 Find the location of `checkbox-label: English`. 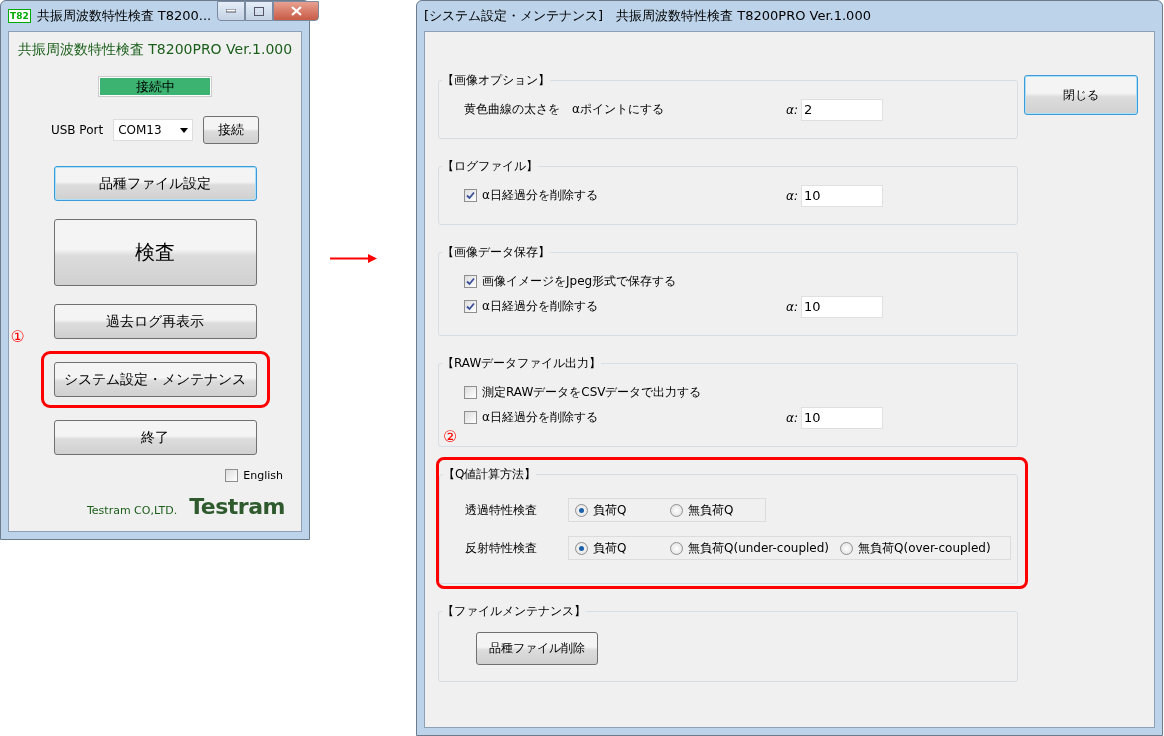

checkbox-label: English is located at coordinates (263, 475).